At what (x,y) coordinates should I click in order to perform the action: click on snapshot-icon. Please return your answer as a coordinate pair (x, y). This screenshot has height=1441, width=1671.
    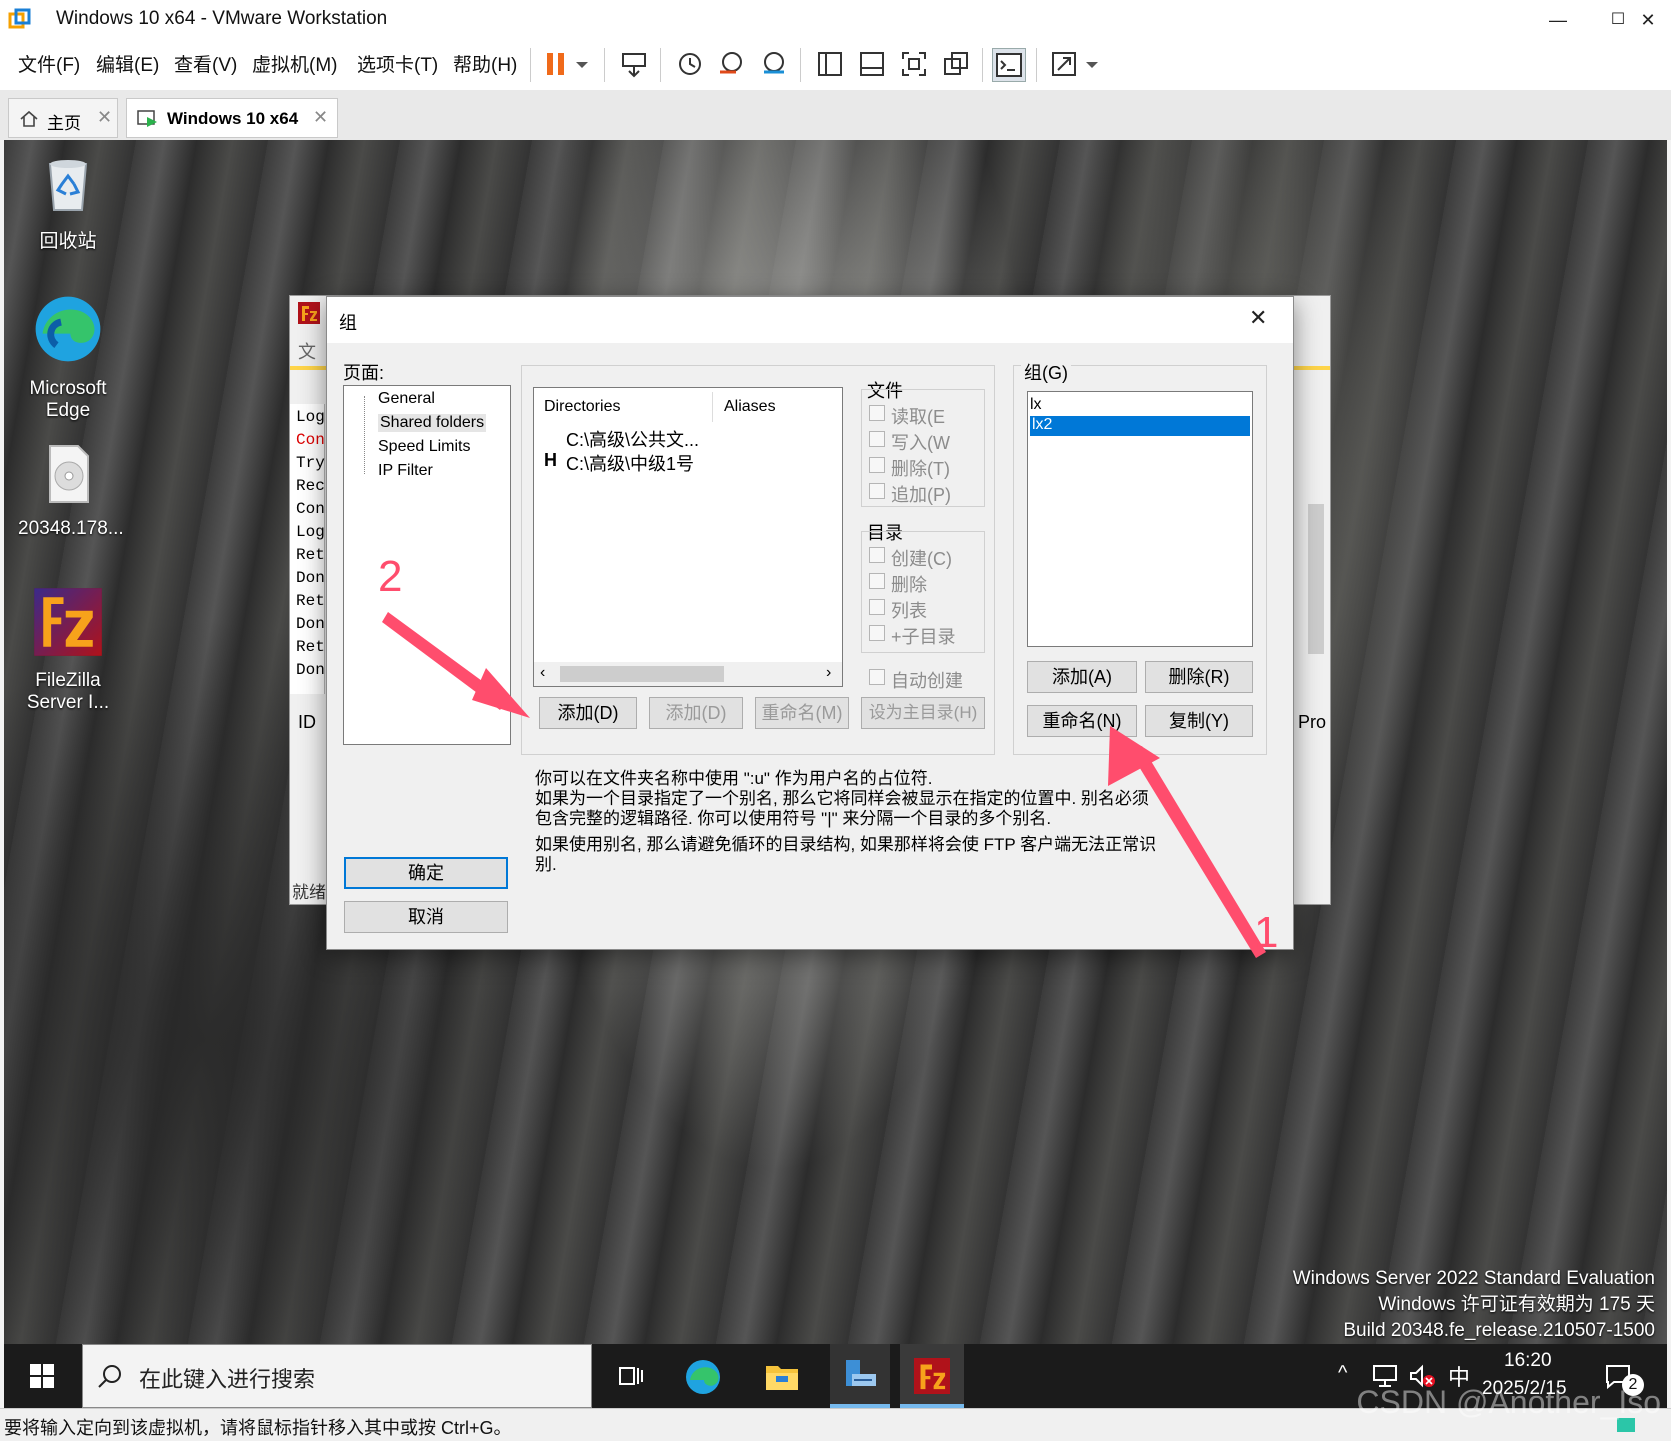
    Looking at the image, I should click on (690, 64).